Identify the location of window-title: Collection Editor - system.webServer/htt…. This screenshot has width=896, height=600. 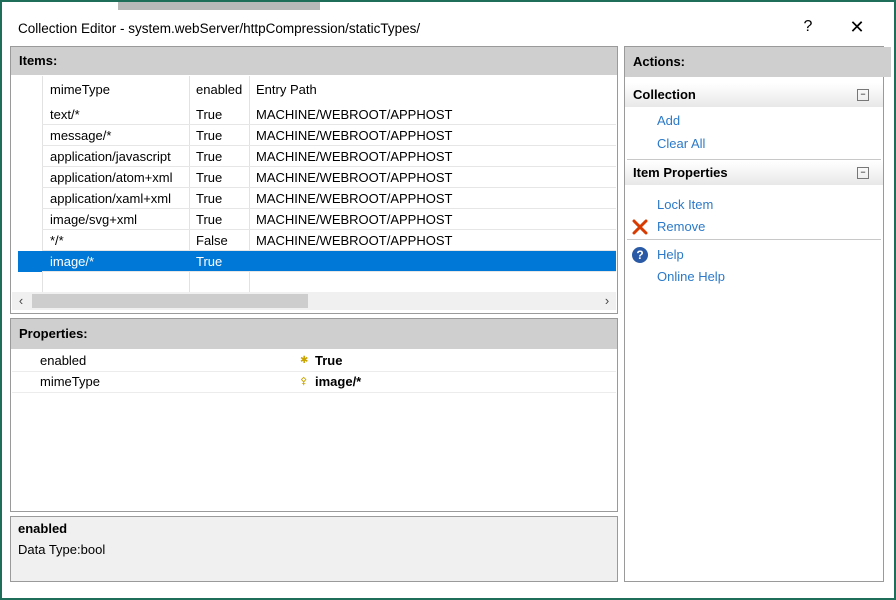
(219, 28).